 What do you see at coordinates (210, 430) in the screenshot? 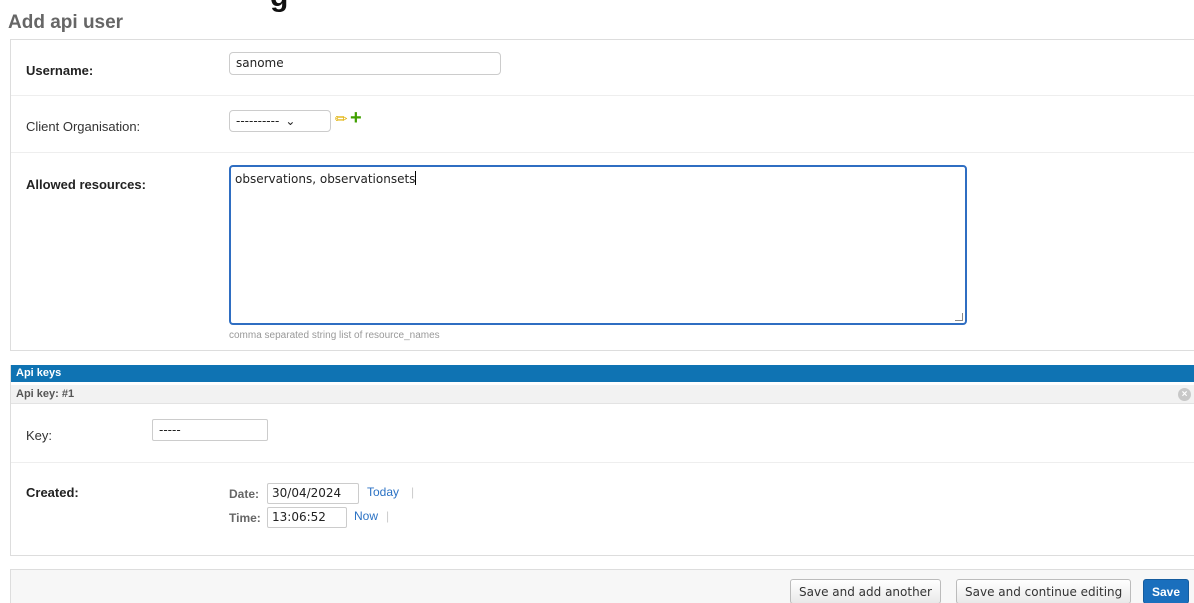
I see `key-input: -----` at bounding box center [210, 430].